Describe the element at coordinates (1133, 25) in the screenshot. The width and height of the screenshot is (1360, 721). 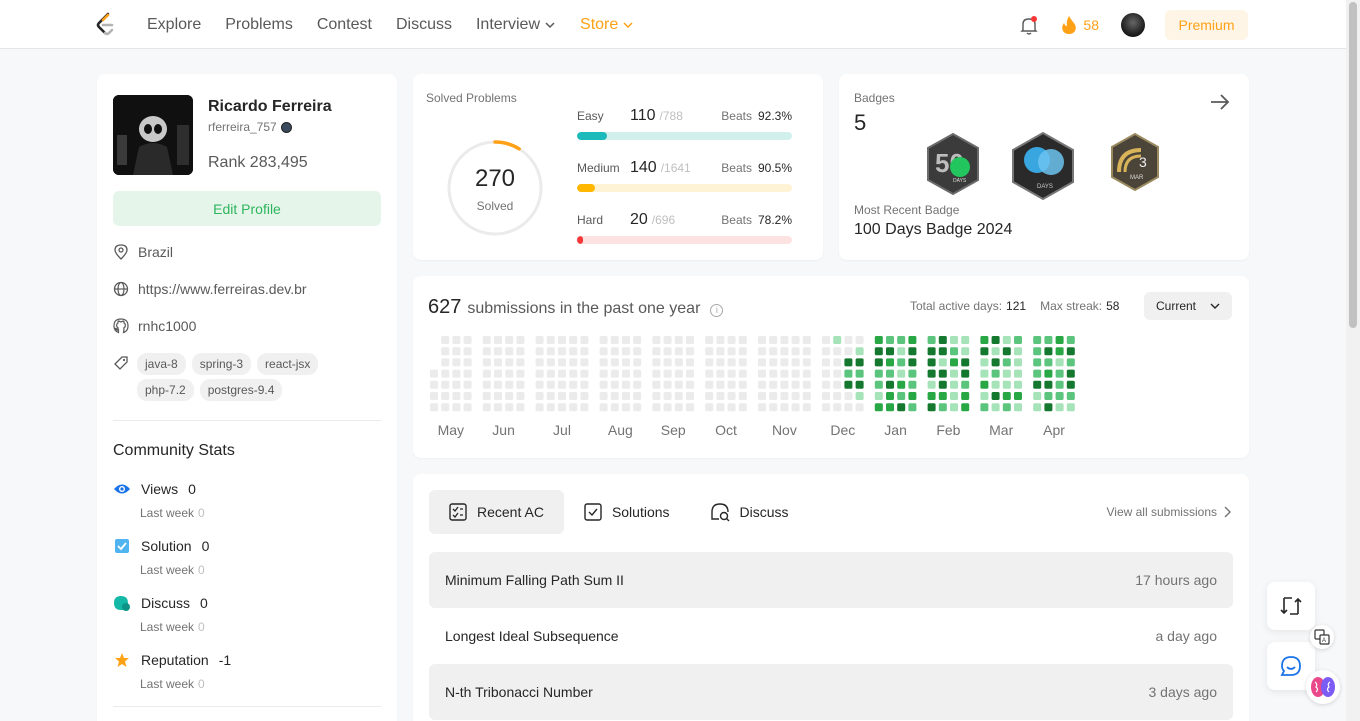
I see `user-avatar-menu` at that location.